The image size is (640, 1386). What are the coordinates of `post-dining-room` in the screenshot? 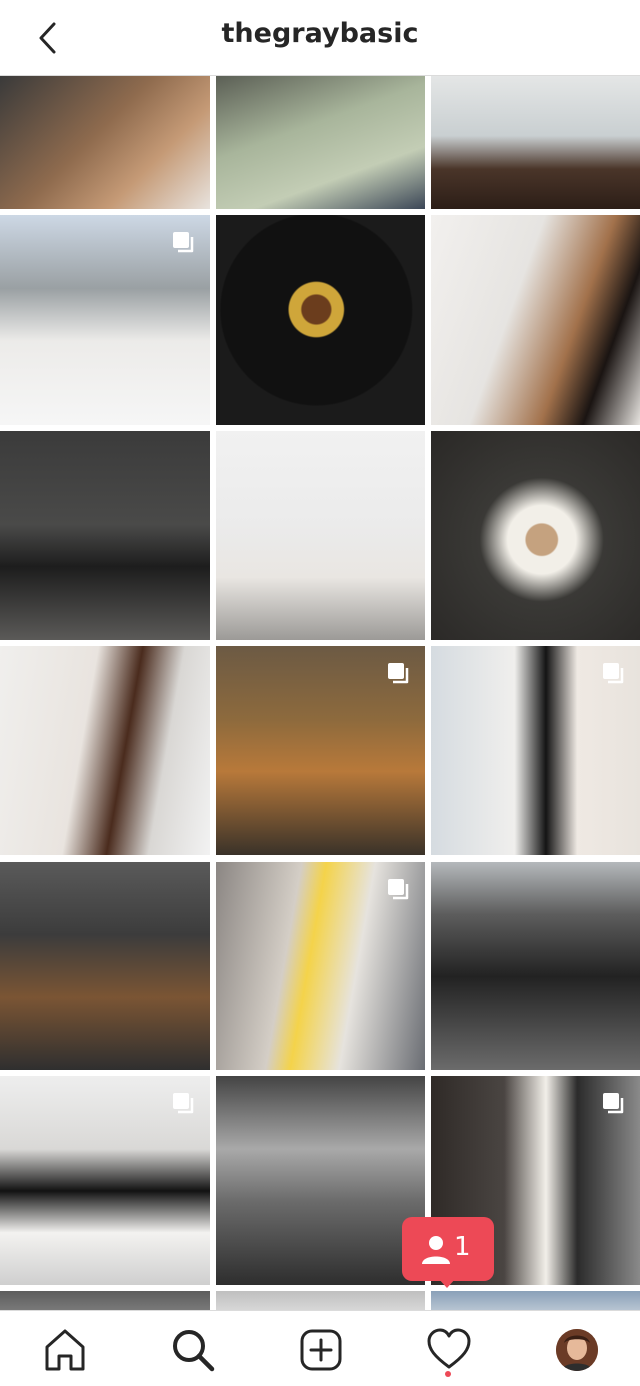 It's located at (535, 142).